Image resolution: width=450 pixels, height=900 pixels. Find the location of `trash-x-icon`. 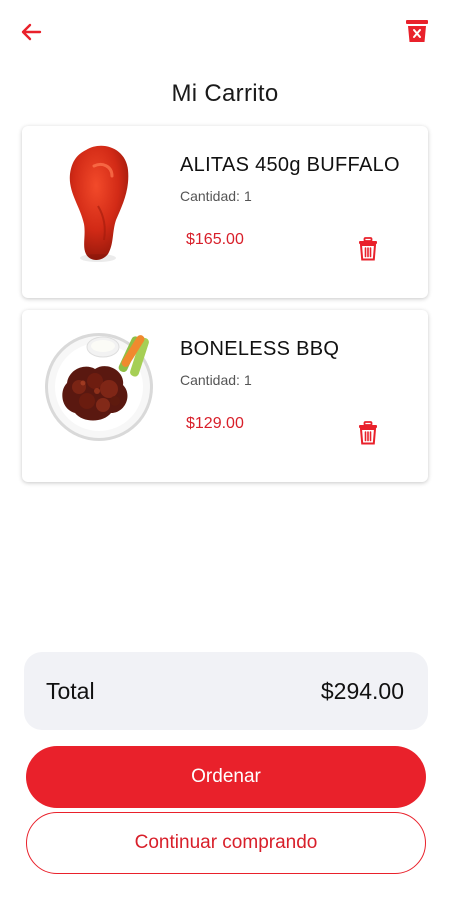

trash-x-icon is located at coordinates (417, 31).